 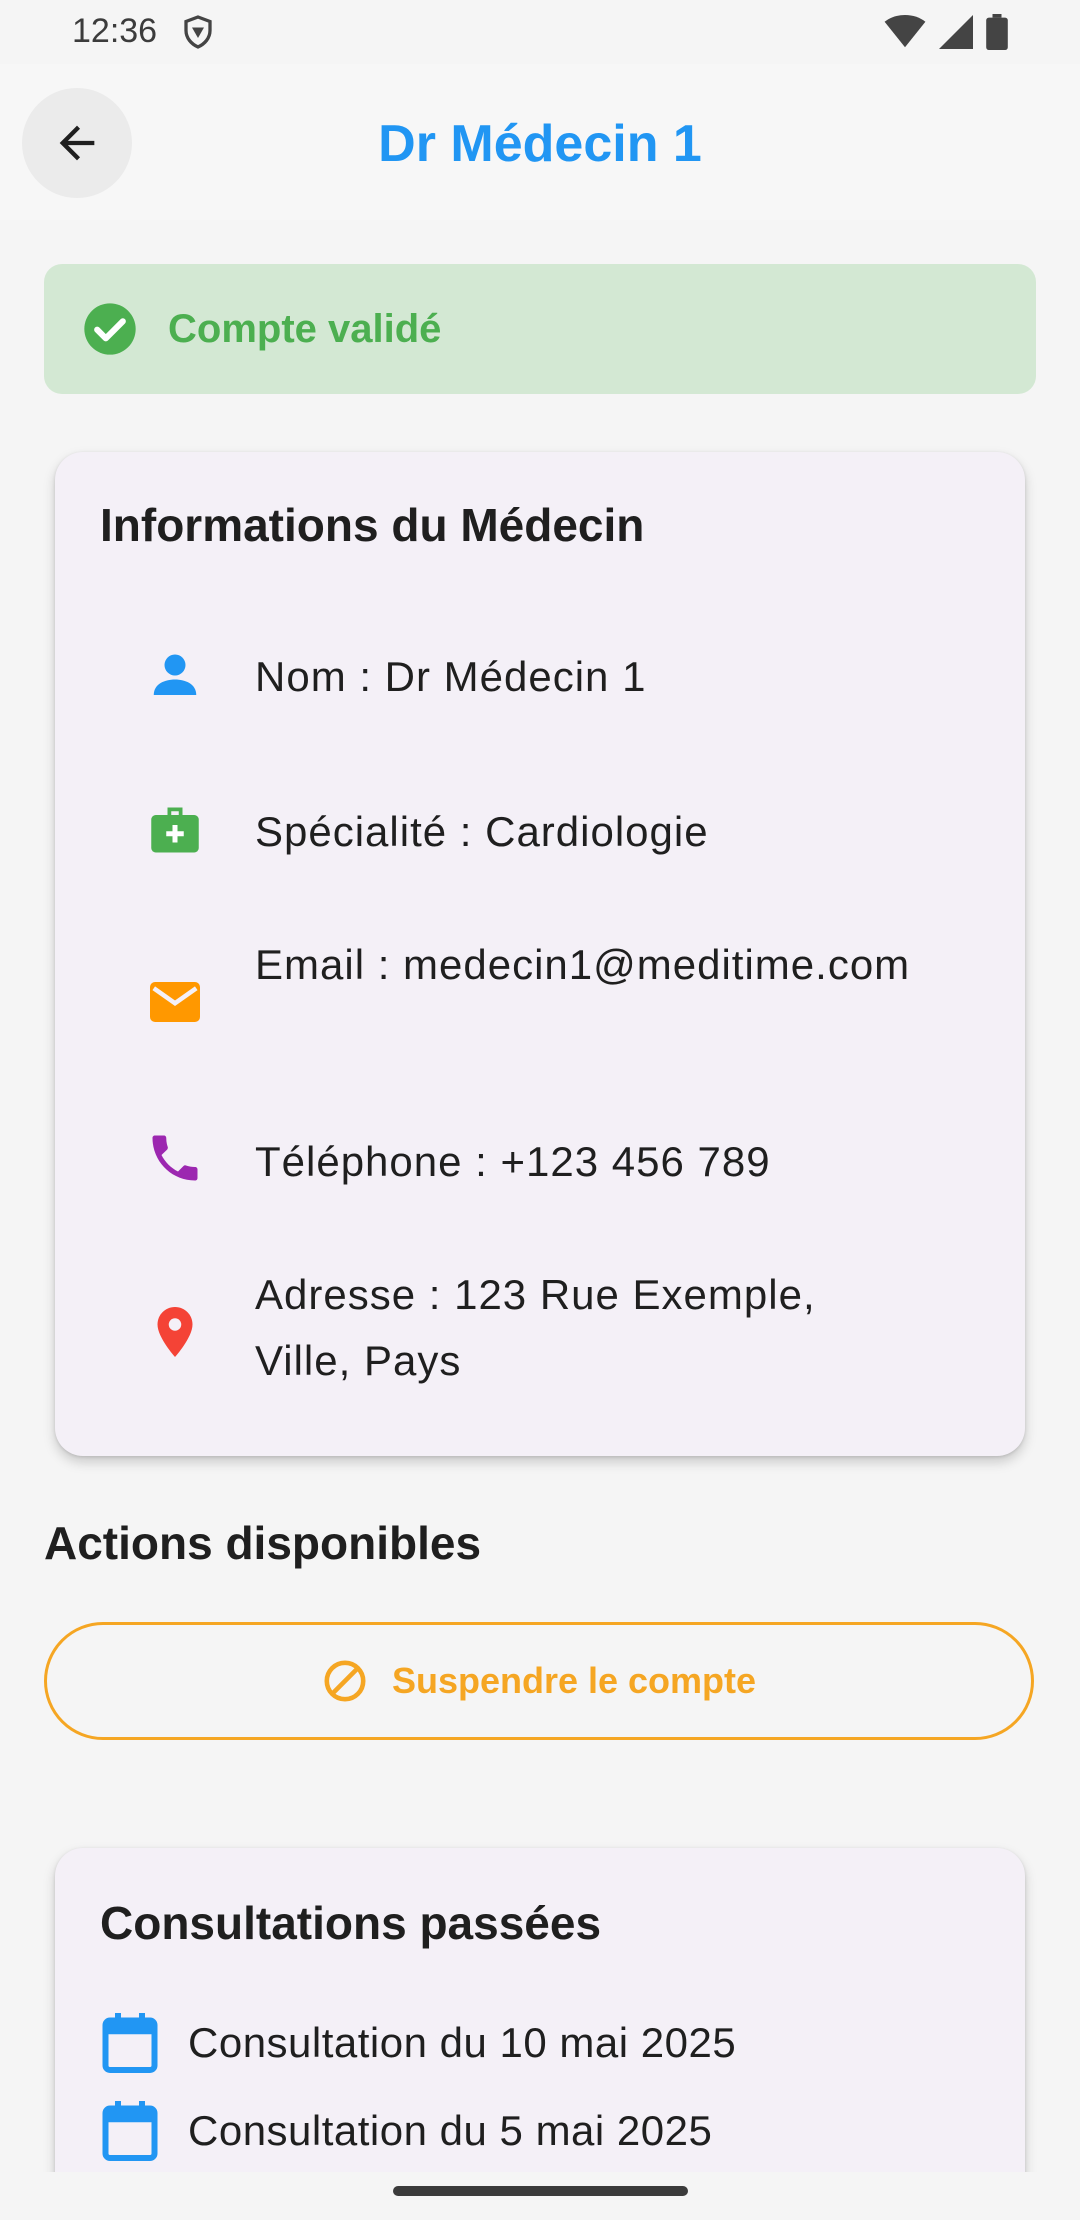 I want to click on phone-icon, so click(x=175, y=1158).